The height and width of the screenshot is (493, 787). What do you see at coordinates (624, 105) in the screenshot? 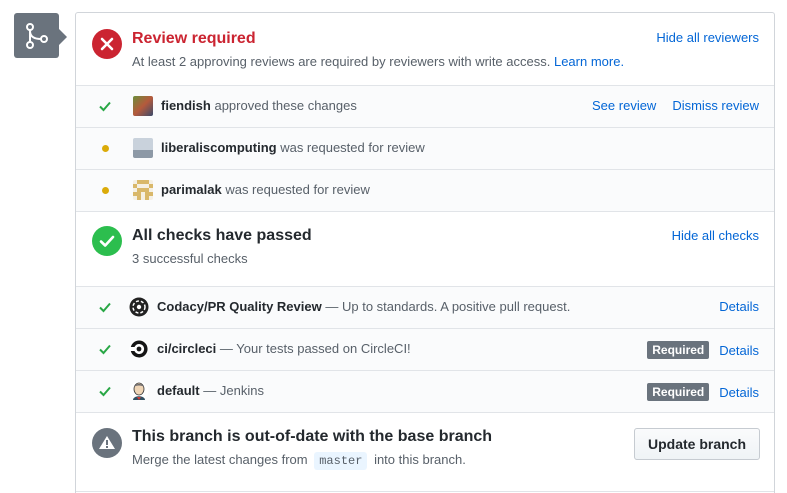
I see `see-review-link: See review` at bounding box center [624, 105].